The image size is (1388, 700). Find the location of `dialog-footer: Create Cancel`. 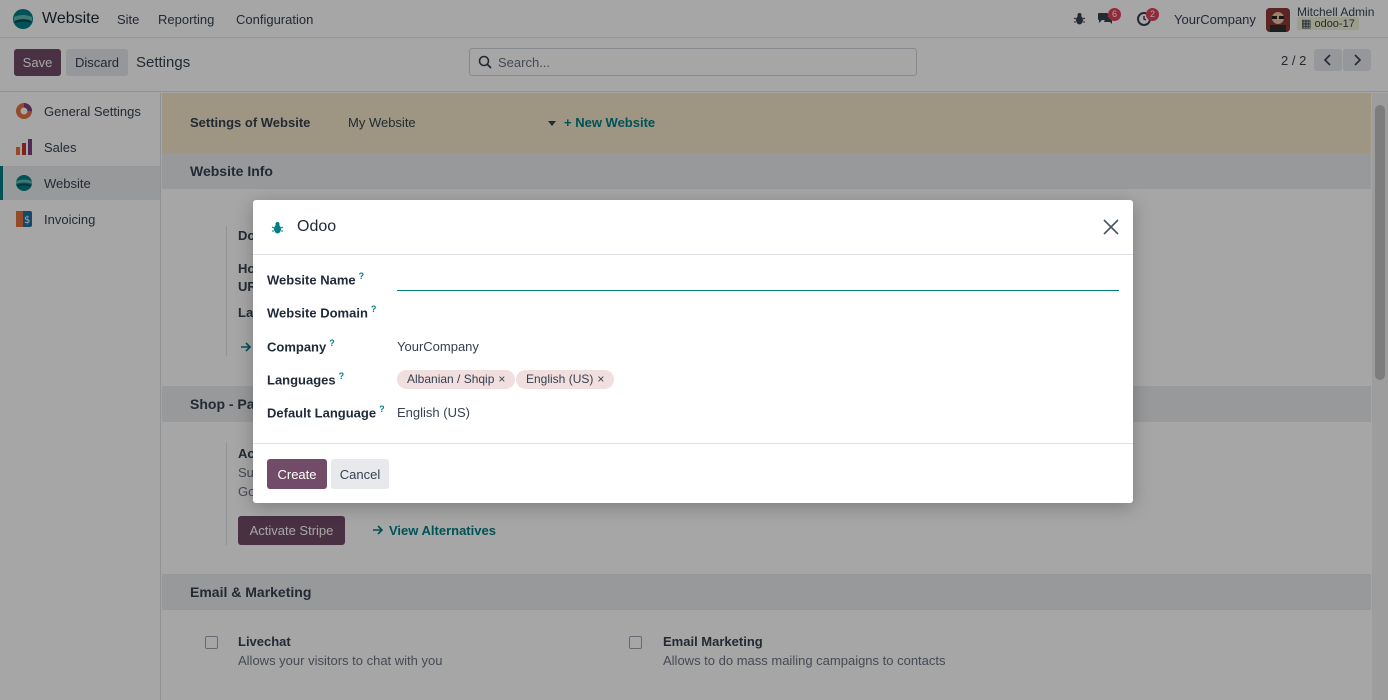

dialog-footer: Create Cancel is located at coordinates (693, 473).